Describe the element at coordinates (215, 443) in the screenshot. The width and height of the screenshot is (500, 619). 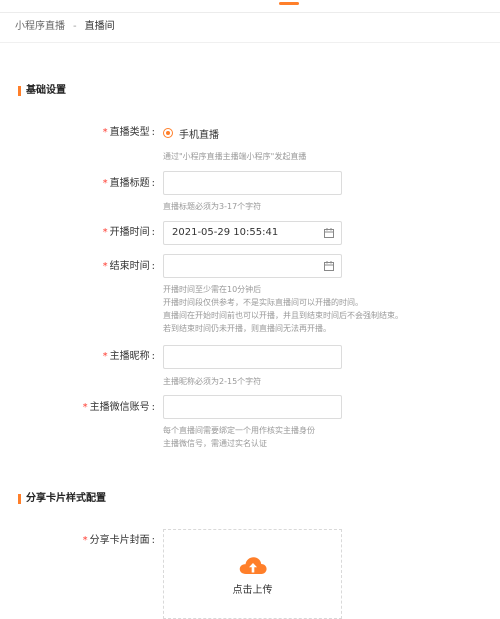
I see `hint-anchor-wechat-2: 主播微信号，需通过实名认证` at that location.